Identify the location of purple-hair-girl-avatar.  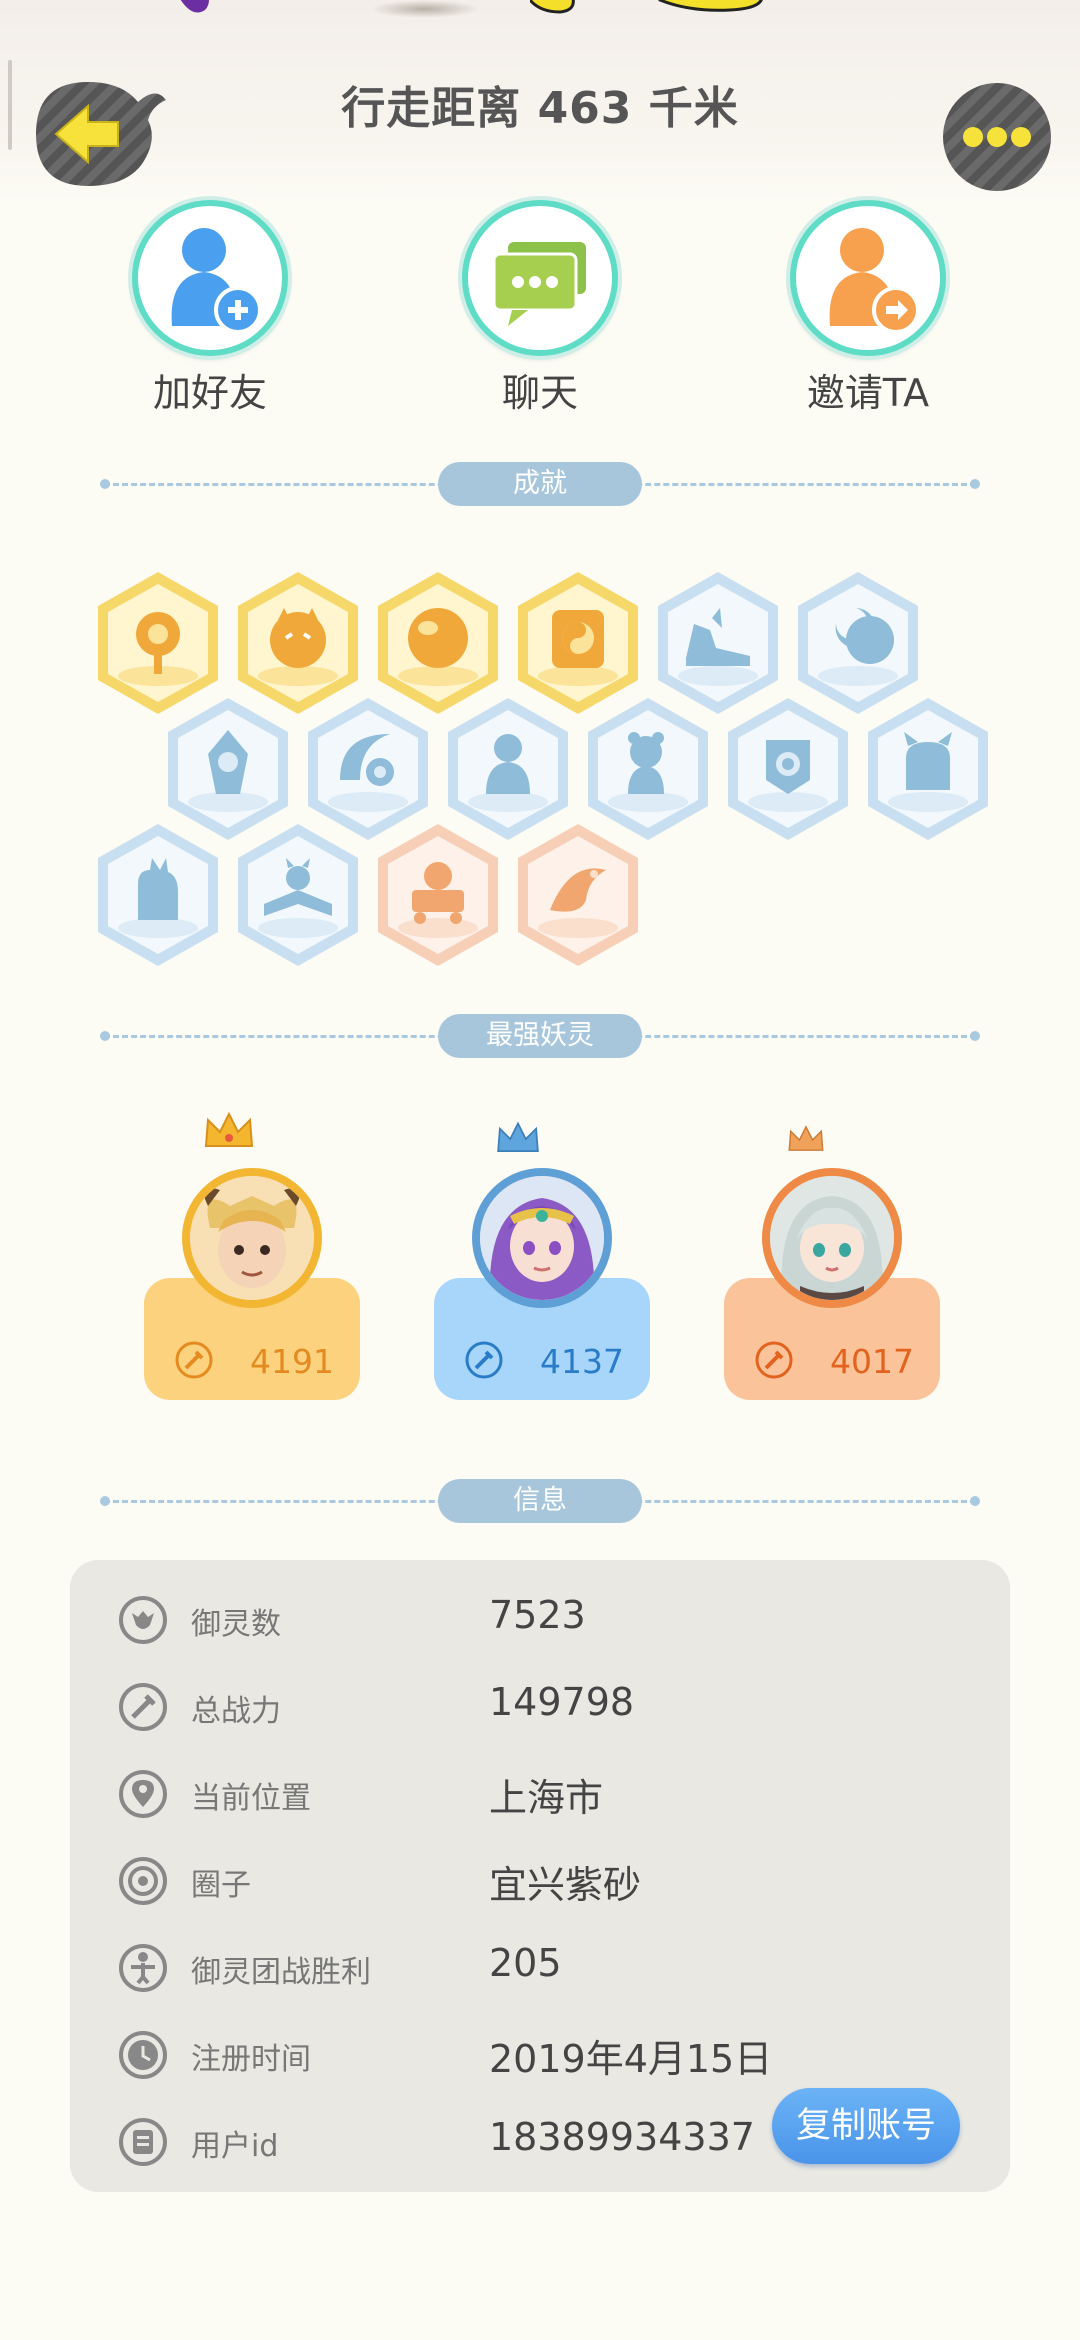
(542, 1238).